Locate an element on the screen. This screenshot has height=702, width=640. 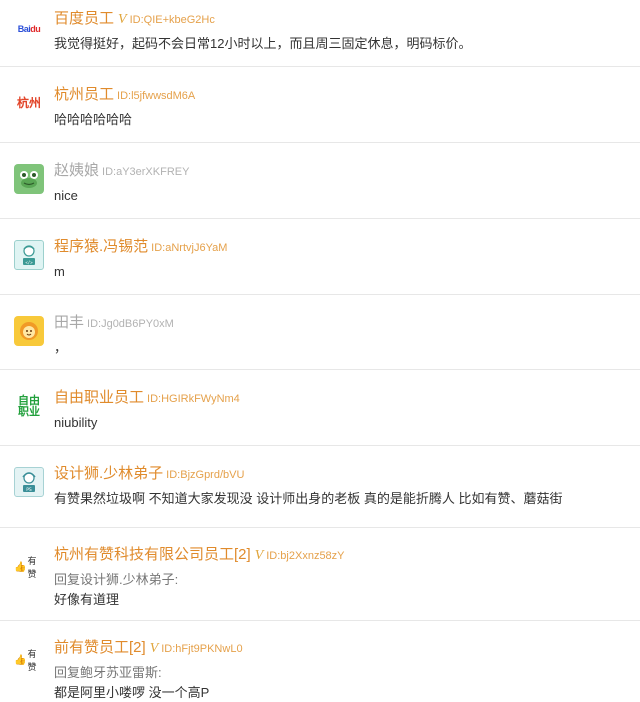
commenter-name: 程序猿.冯锡范 is located at coordinates (101, 246).